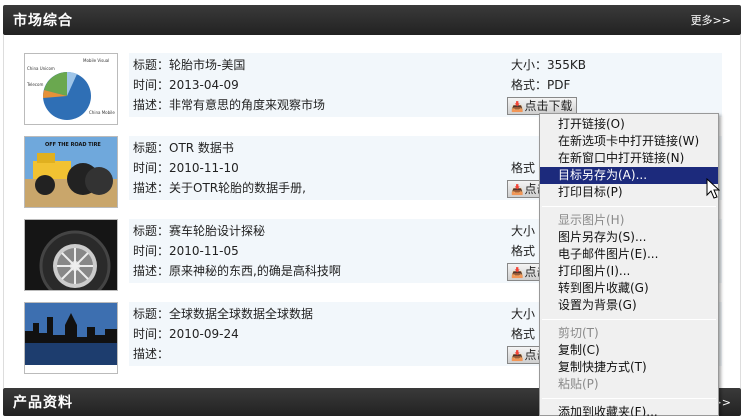  Describe the element at coordinates (34, 84) in the screenshot. I see `pie-label: Telecom` at that location.